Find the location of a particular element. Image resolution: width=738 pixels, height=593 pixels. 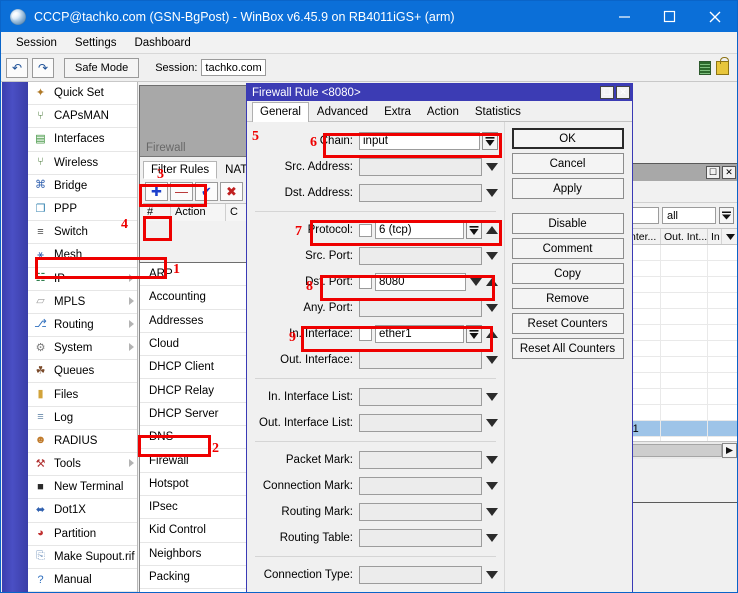

any-port-field is located at coordinates (420, 308).